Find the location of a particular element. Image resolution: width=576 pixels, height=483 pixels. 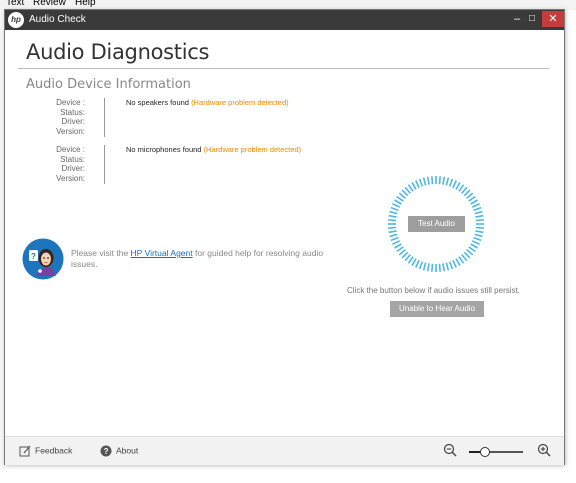

zoom-slider is located at coordinates (496, 452).